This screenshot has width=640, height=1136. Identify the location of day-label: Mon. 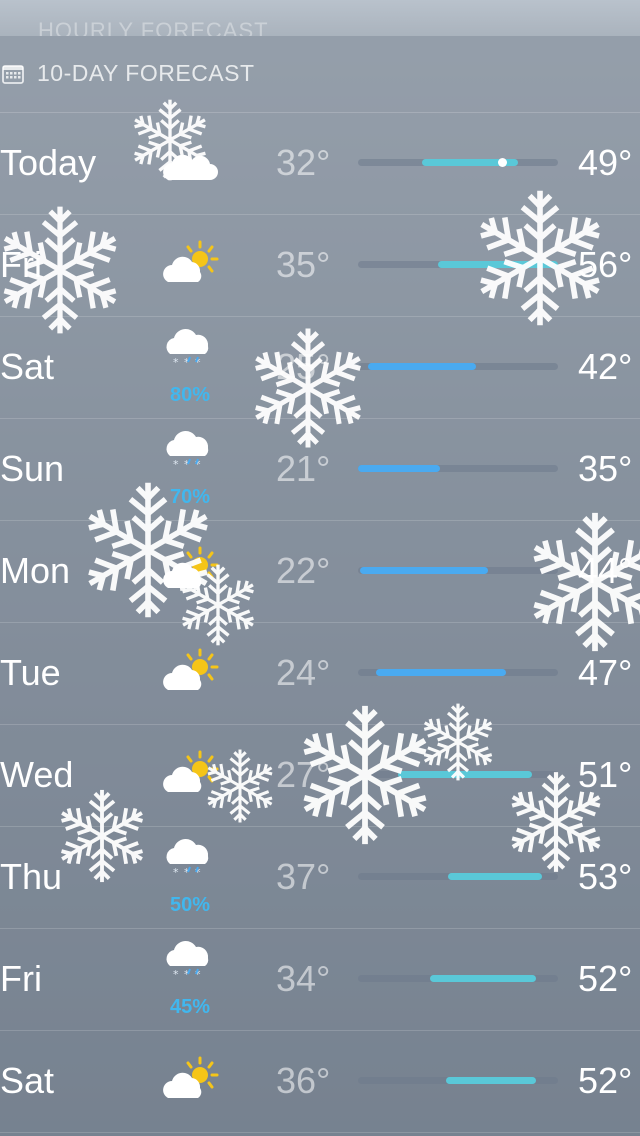
(35, 570).